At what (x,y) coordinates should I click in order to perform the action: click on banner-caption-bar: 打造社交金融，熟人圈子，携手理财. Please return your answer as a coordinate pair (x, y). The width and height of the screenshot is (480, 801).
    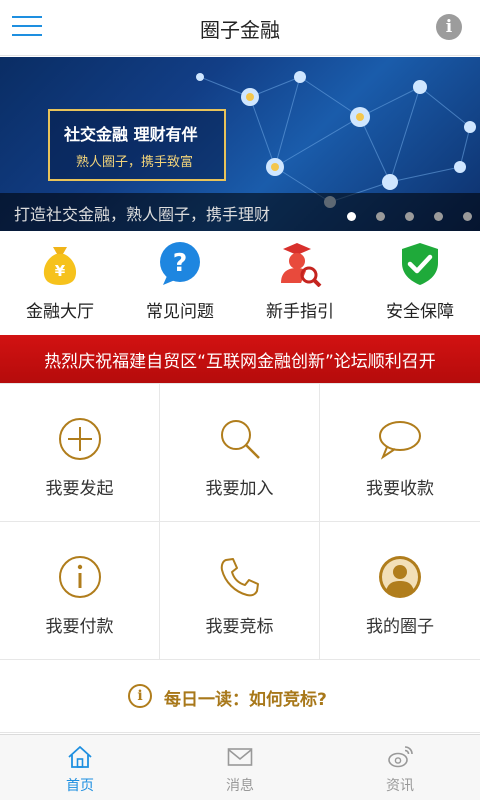
    Looking at the image, I should click on (240, 212).